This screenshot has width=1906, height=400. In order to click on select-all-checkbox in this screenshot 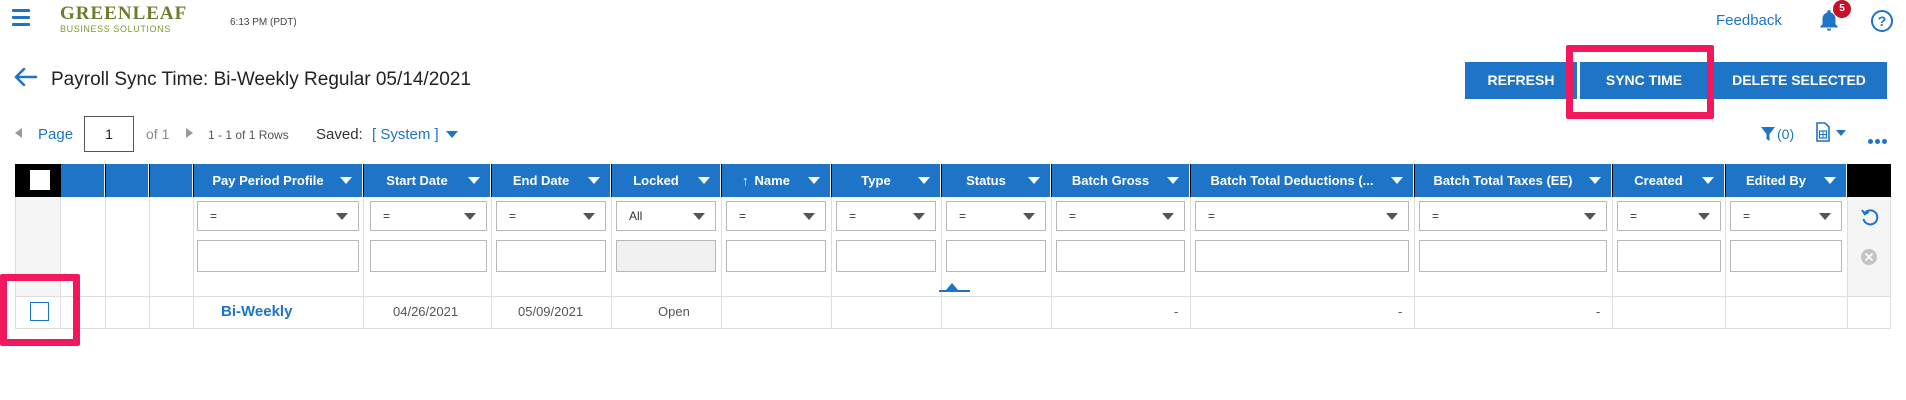, I will do `click(40, 180)`.